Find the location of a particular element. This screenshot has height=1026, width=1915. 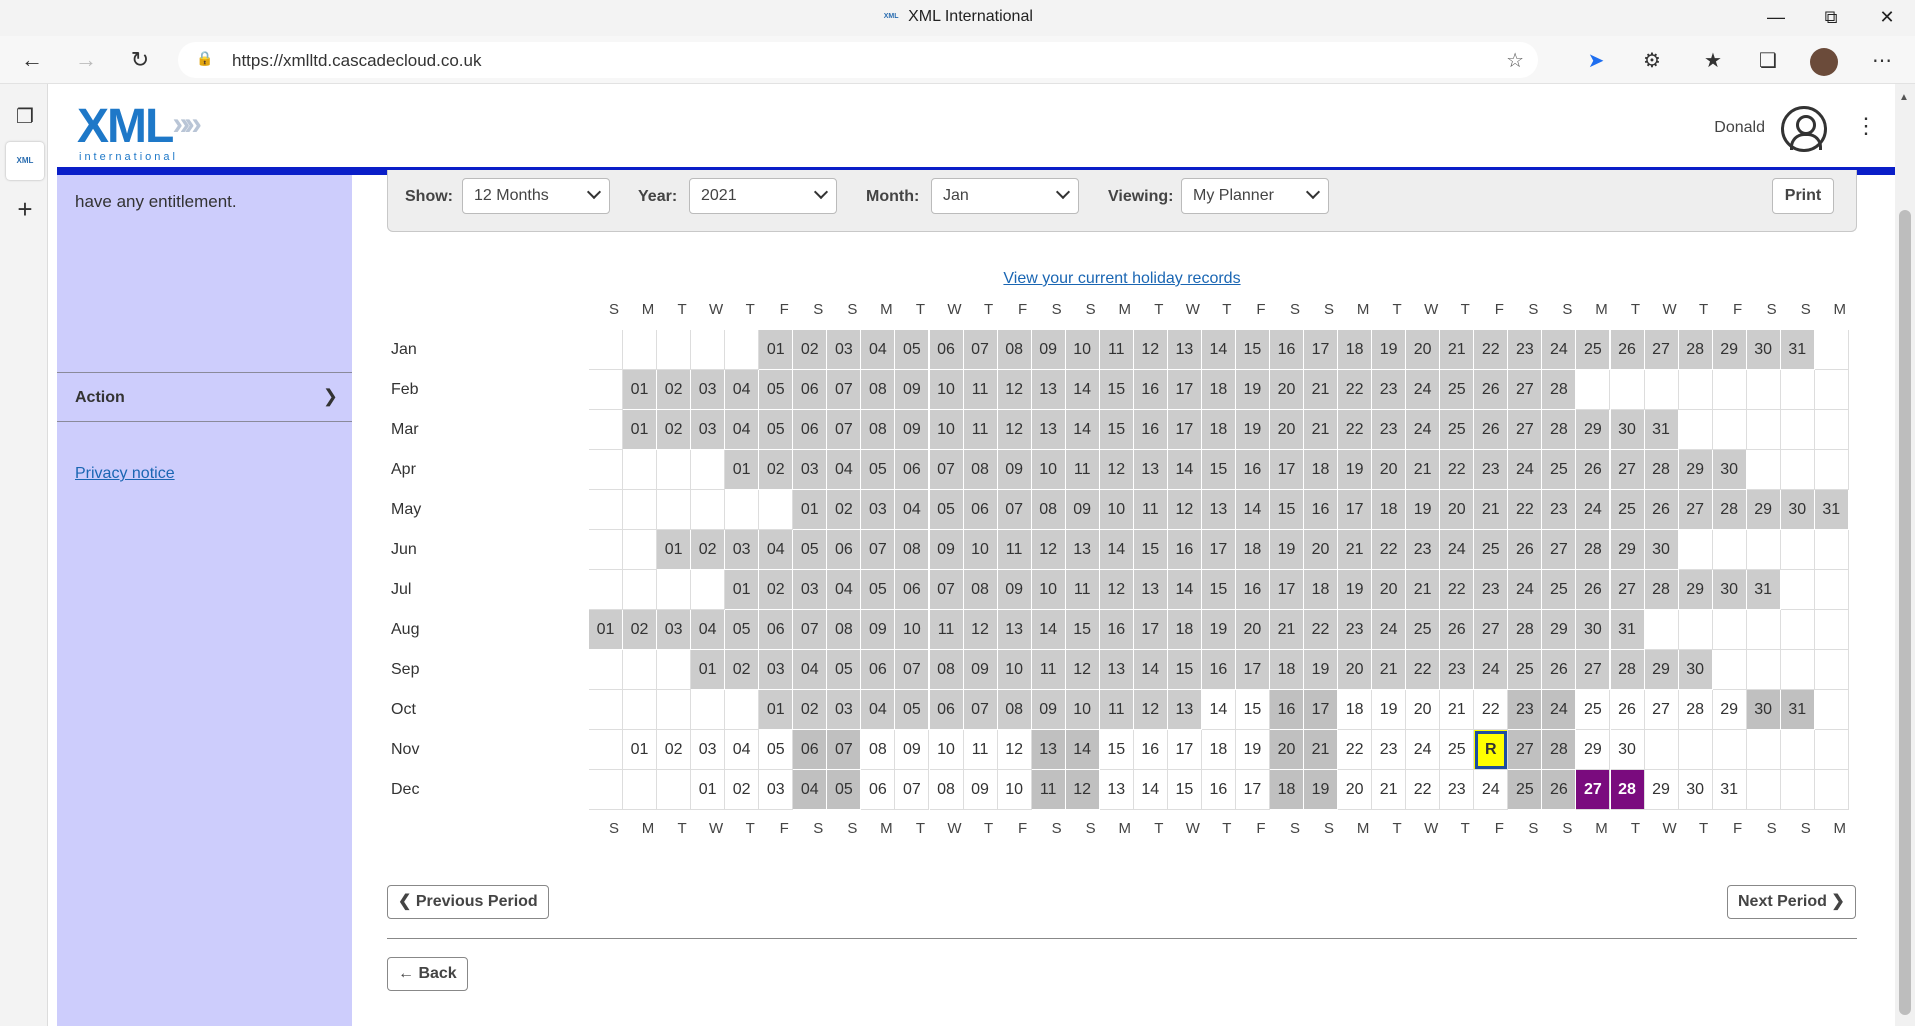

print-button: Print is located at coordinates (1803, 196).